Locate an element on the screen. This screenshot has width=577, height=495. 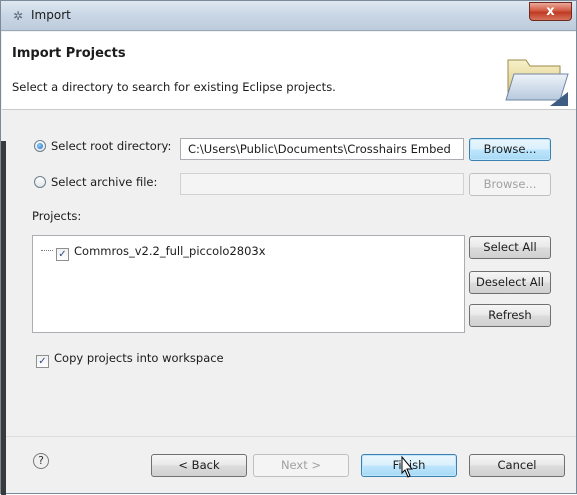
tree-connector is located at coordinates (47, 250).